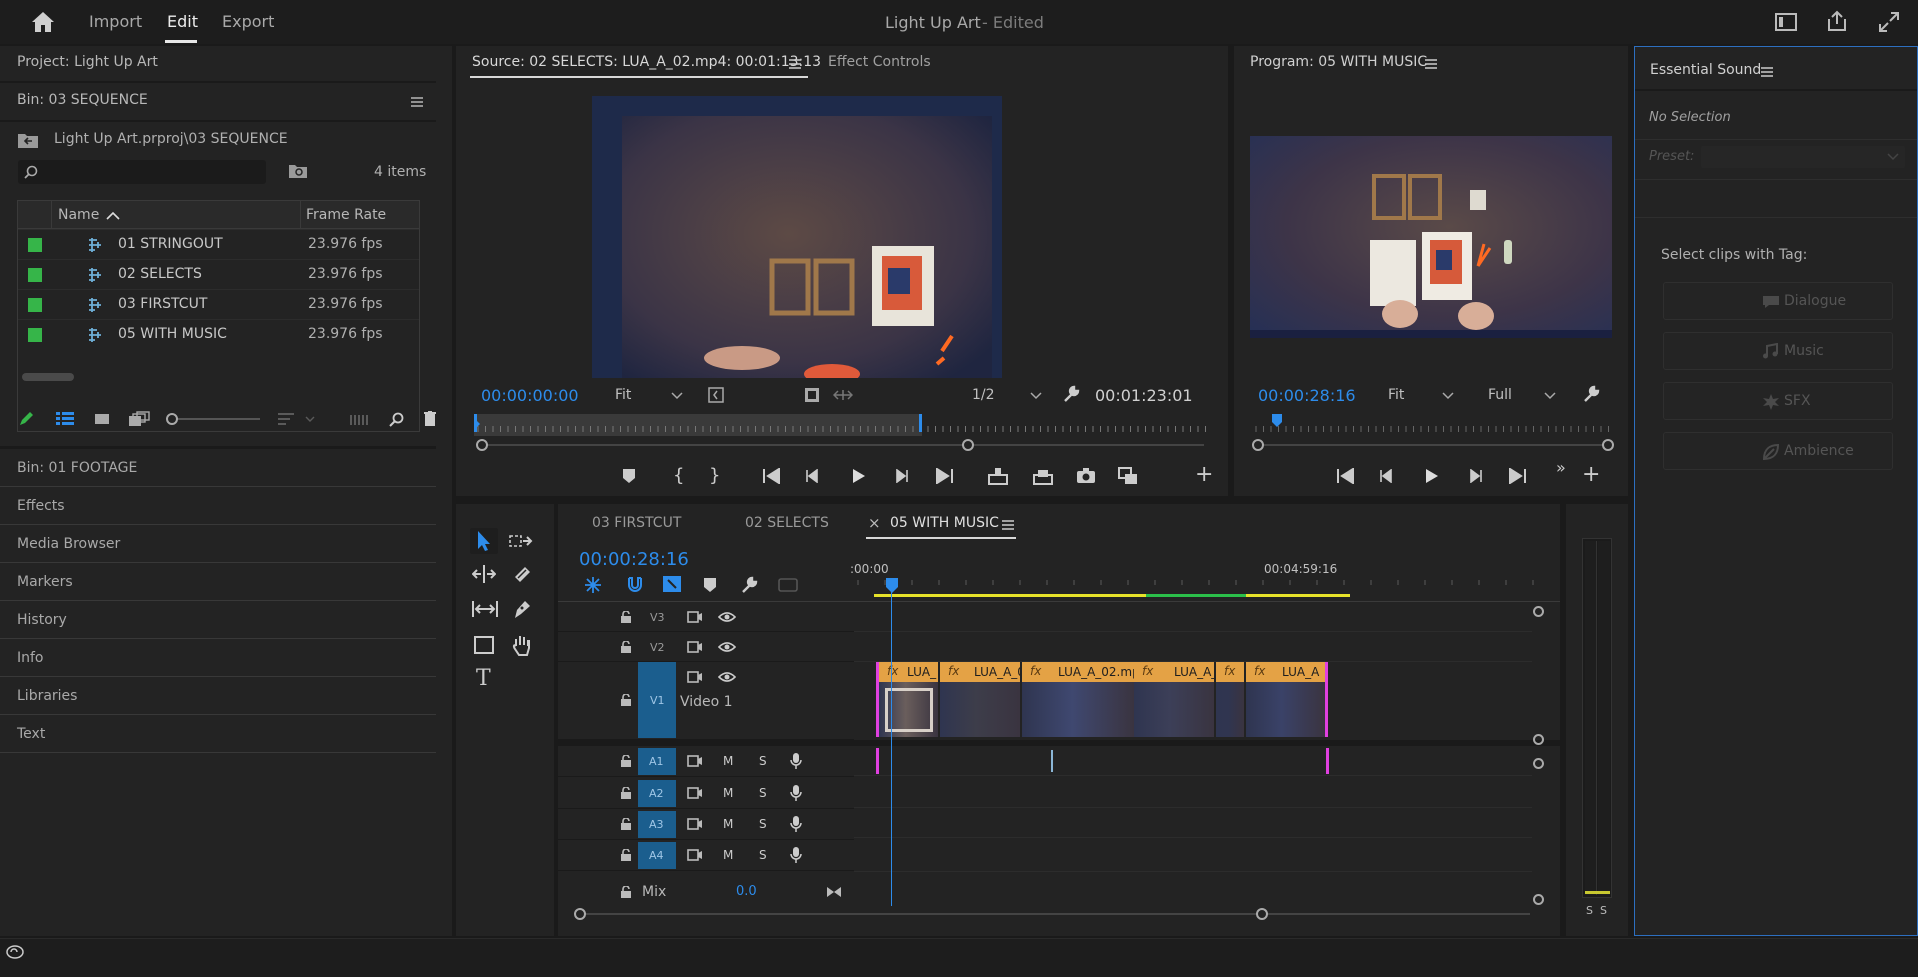 Image resolution: width=1918 pixels, height=977 pixels. What do you see at coordinates (749, 585) in the screenshot?
I see `timeline-settings-icon` at bounding box center [749, 585].